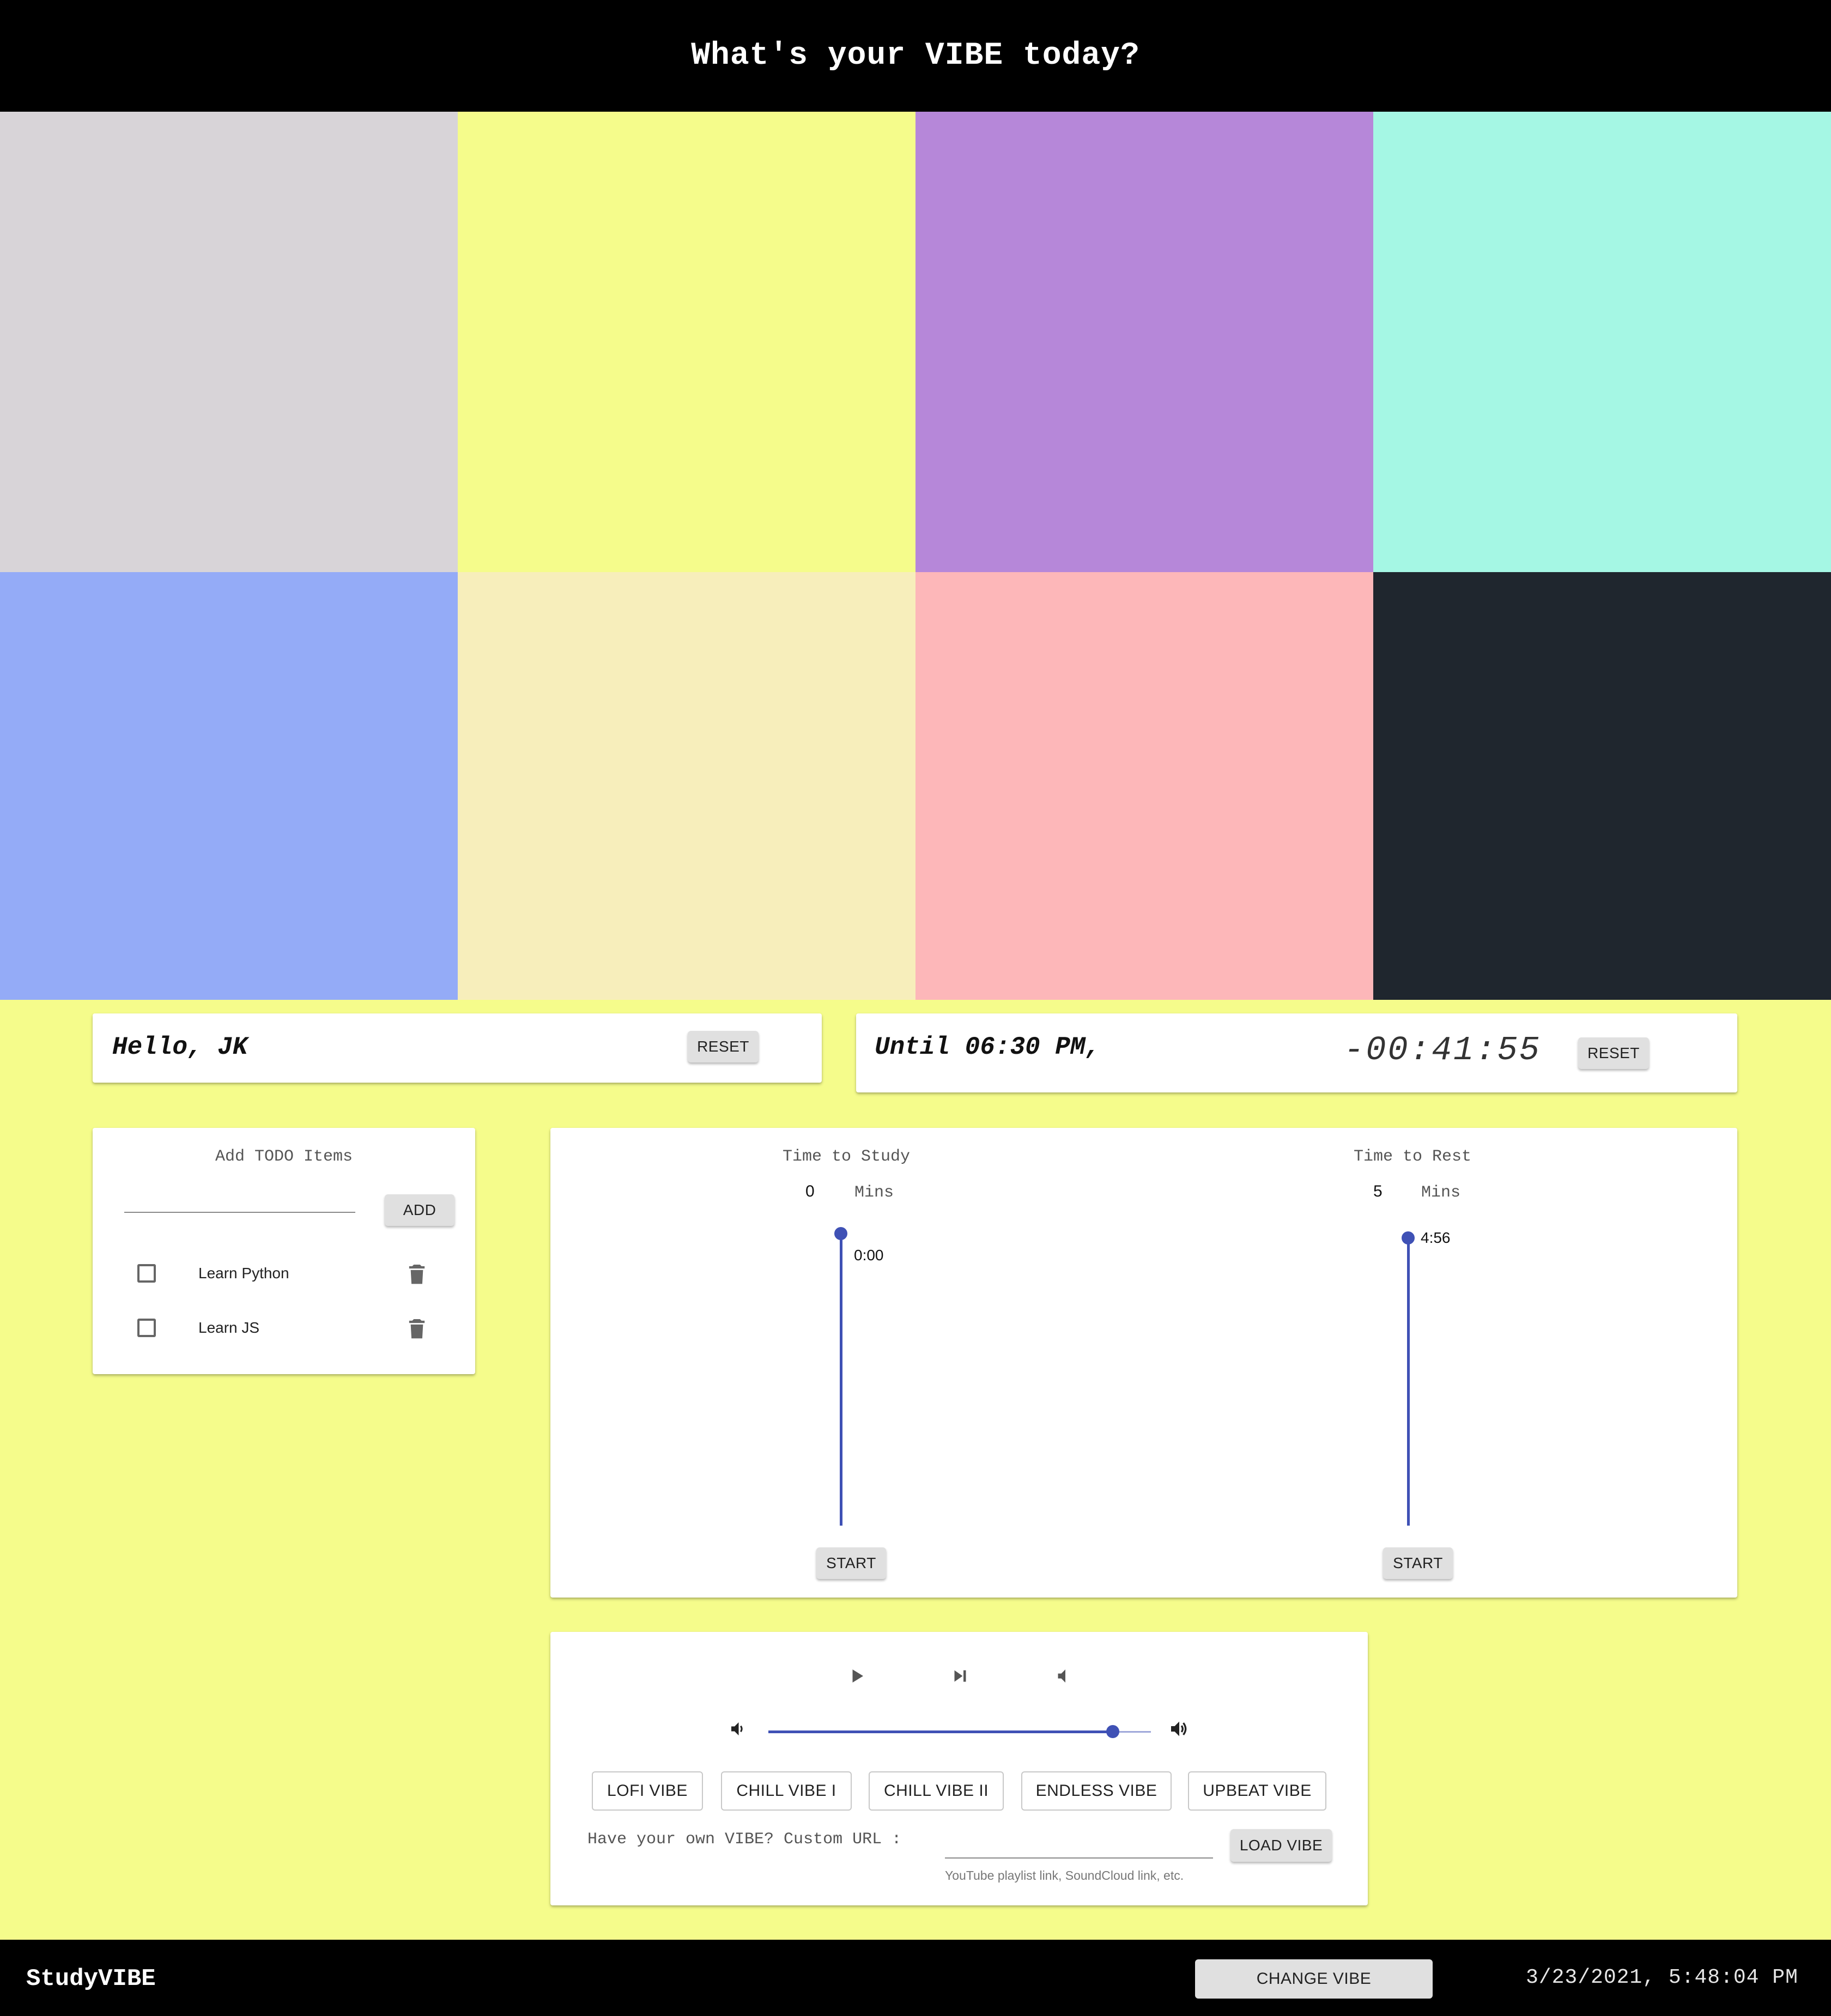  I want to click on deadline-reset-button: RESET, so click(1613, 1053).